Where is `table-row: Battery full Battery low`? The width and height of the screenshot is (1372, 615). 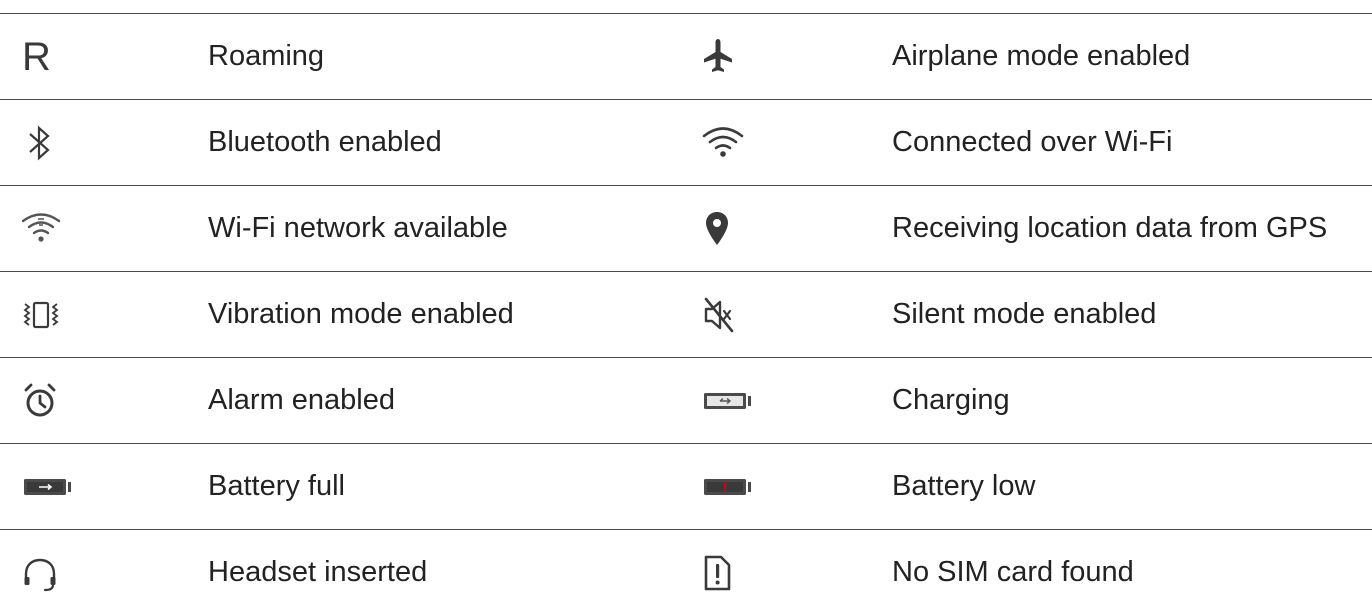
table-row: Battery full Battery low is located at coordinates (686, 487).